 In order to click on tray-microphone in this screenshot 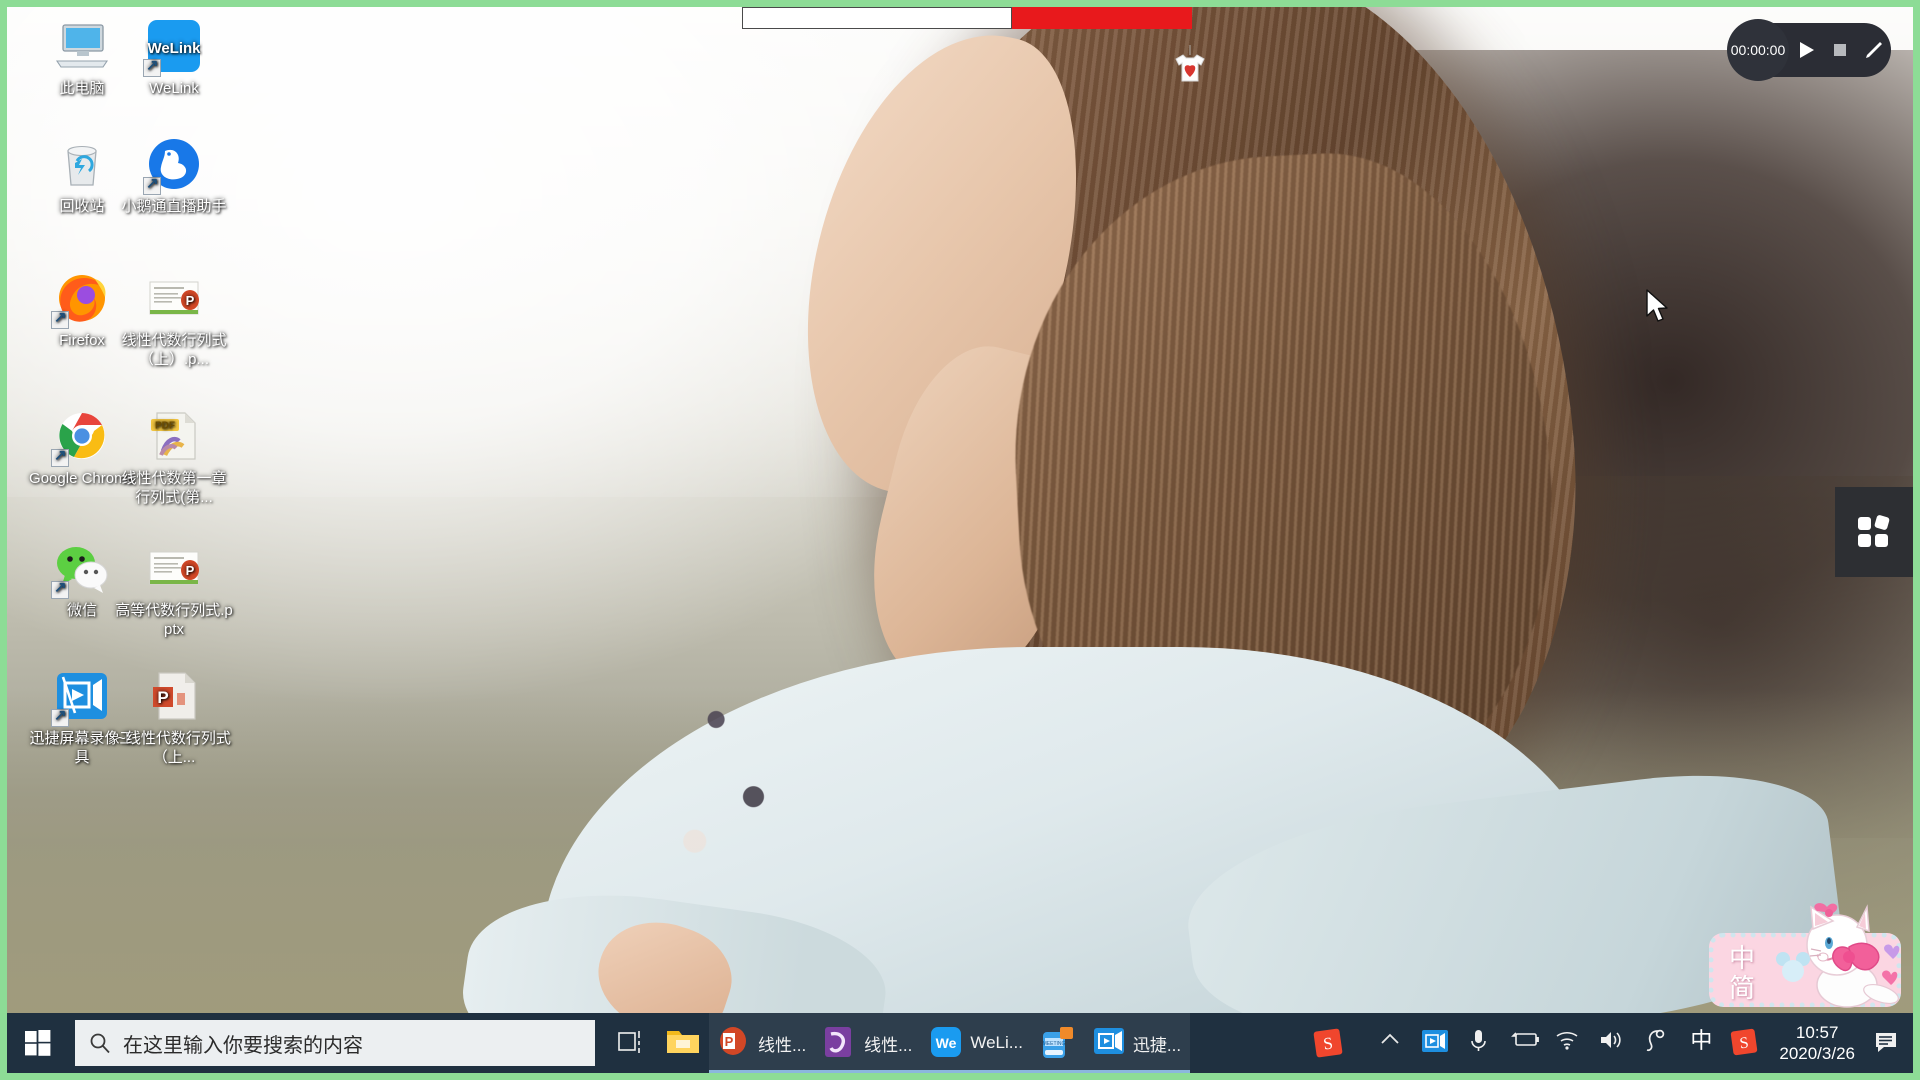, I will do `click(1481, 1043)`.